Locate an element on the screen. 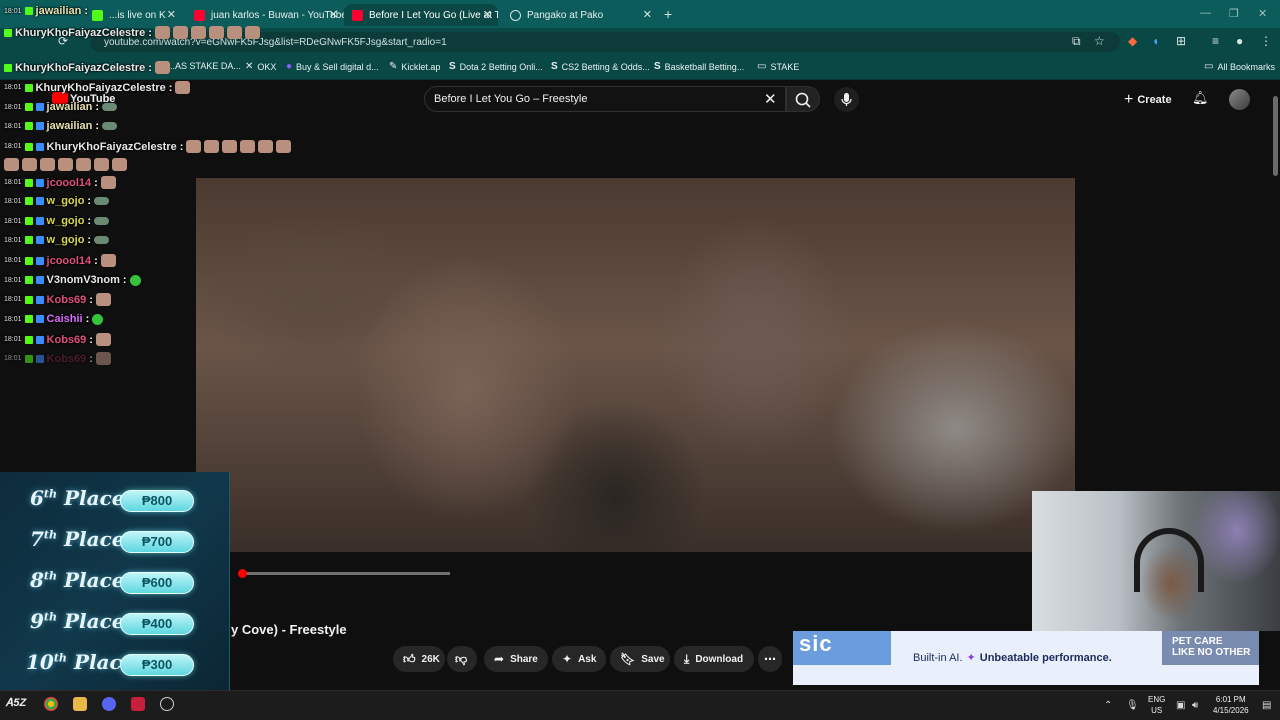  chrome-app-icon is located at coordinates (51, 704).